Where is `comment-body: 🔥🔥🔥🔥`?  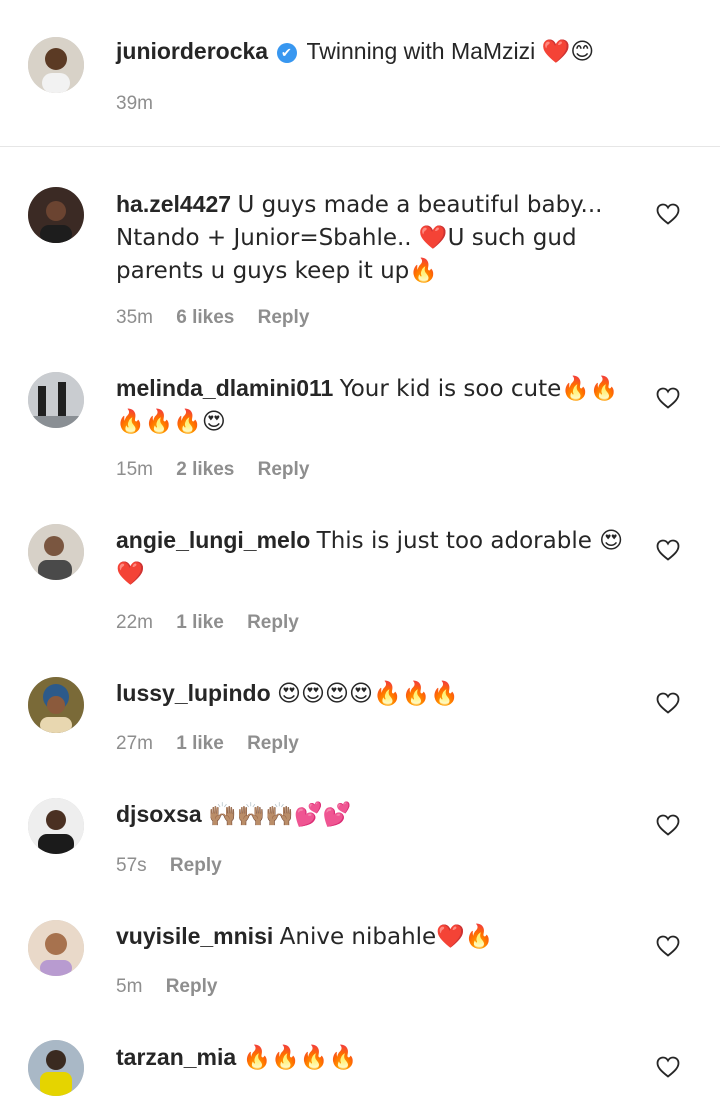 comment-body: 🔥🔥🔥🔥 is located at coordinates (300, 1058).